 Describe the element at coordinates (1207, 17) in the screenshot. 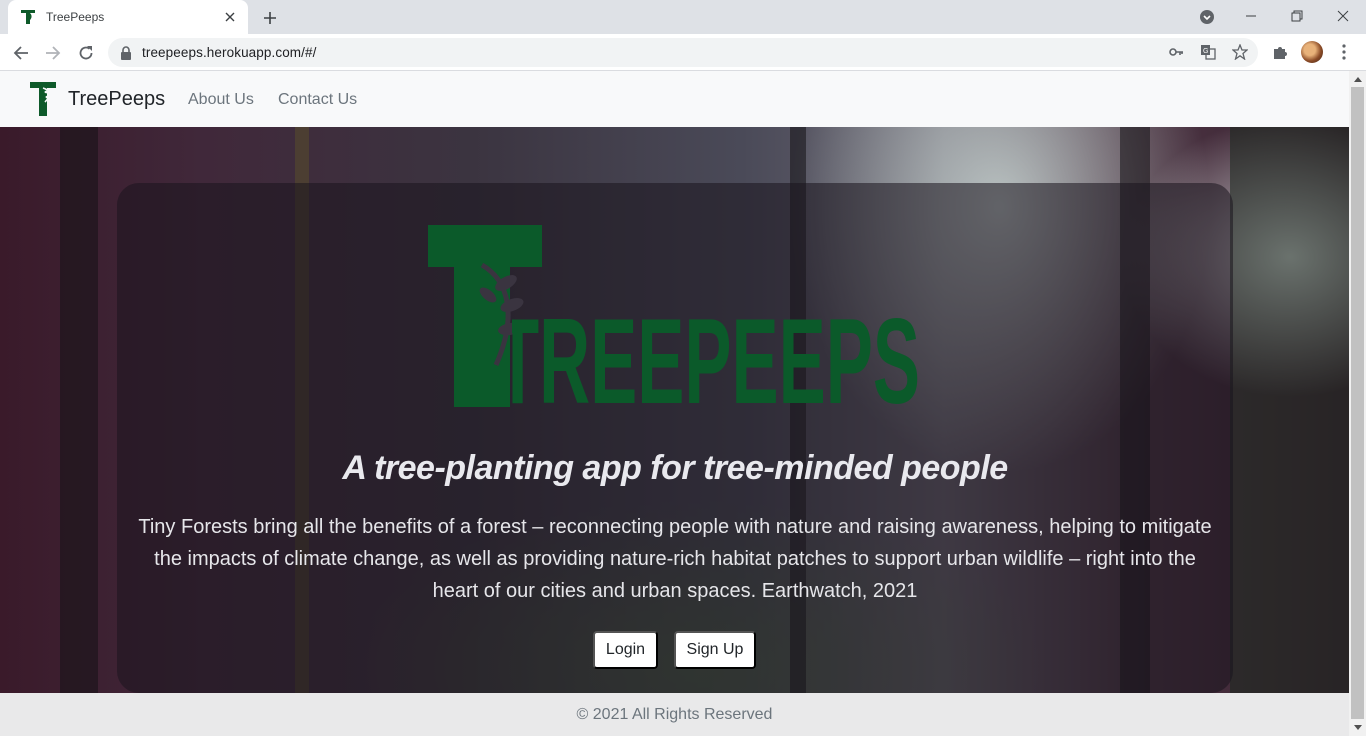

I see `tab-search-icon` at that location.